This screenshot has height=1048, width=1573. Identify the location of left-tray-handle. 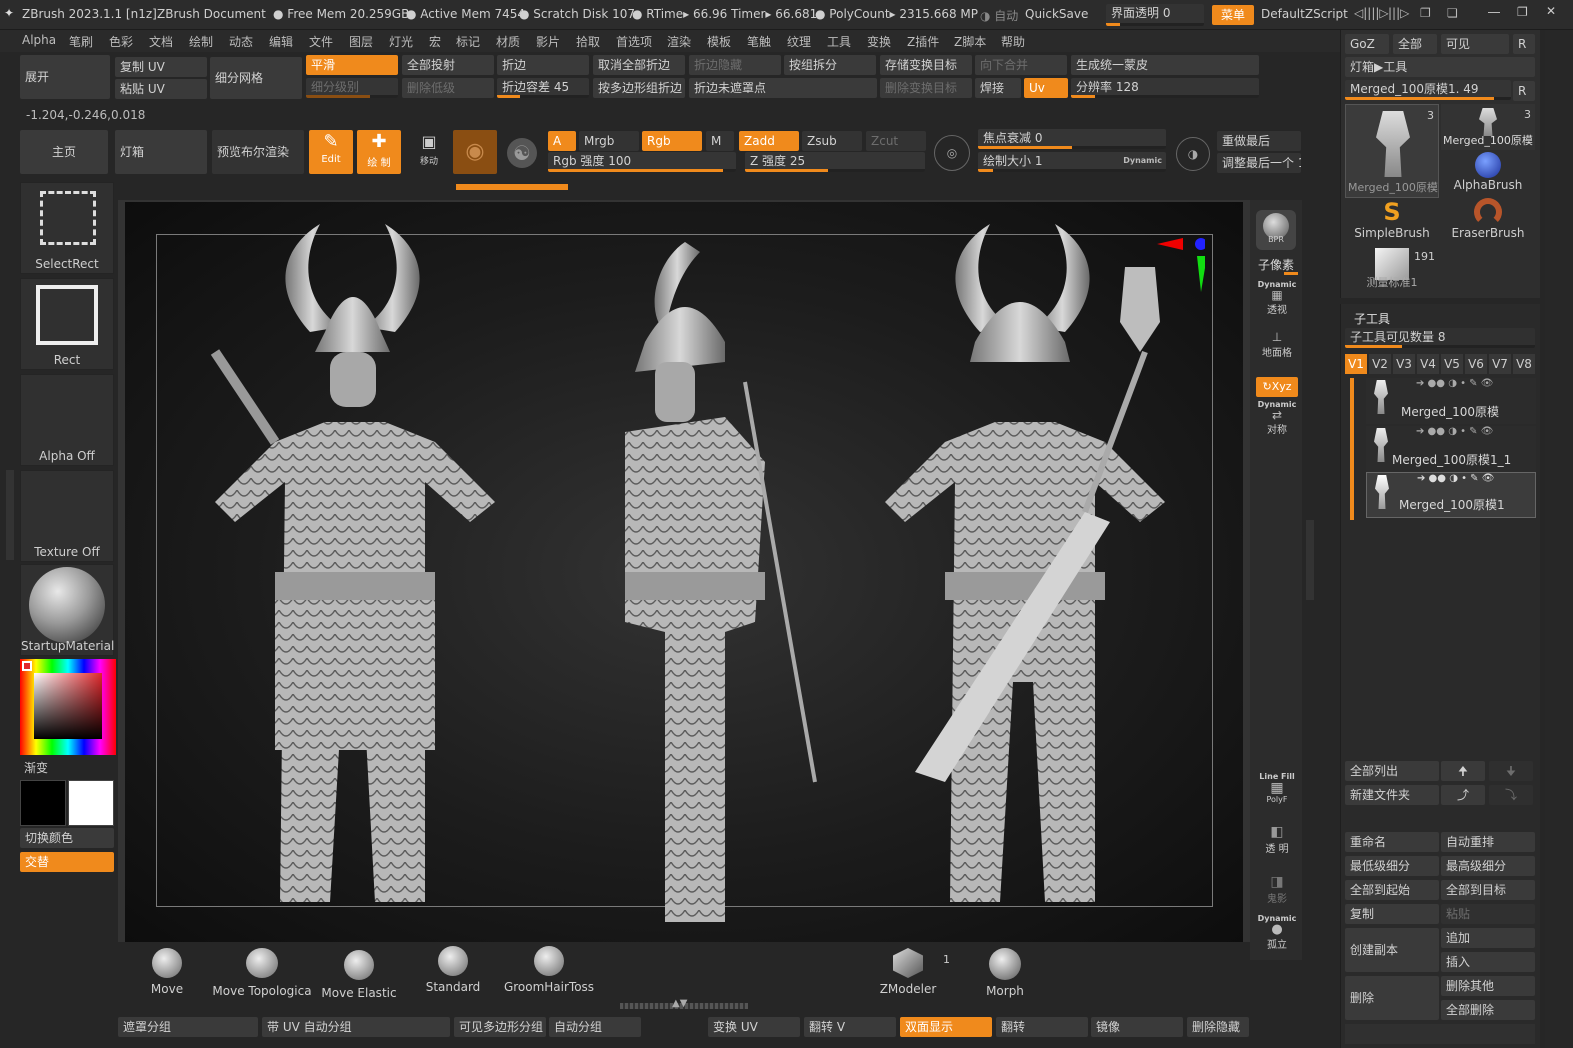
(10, 515).